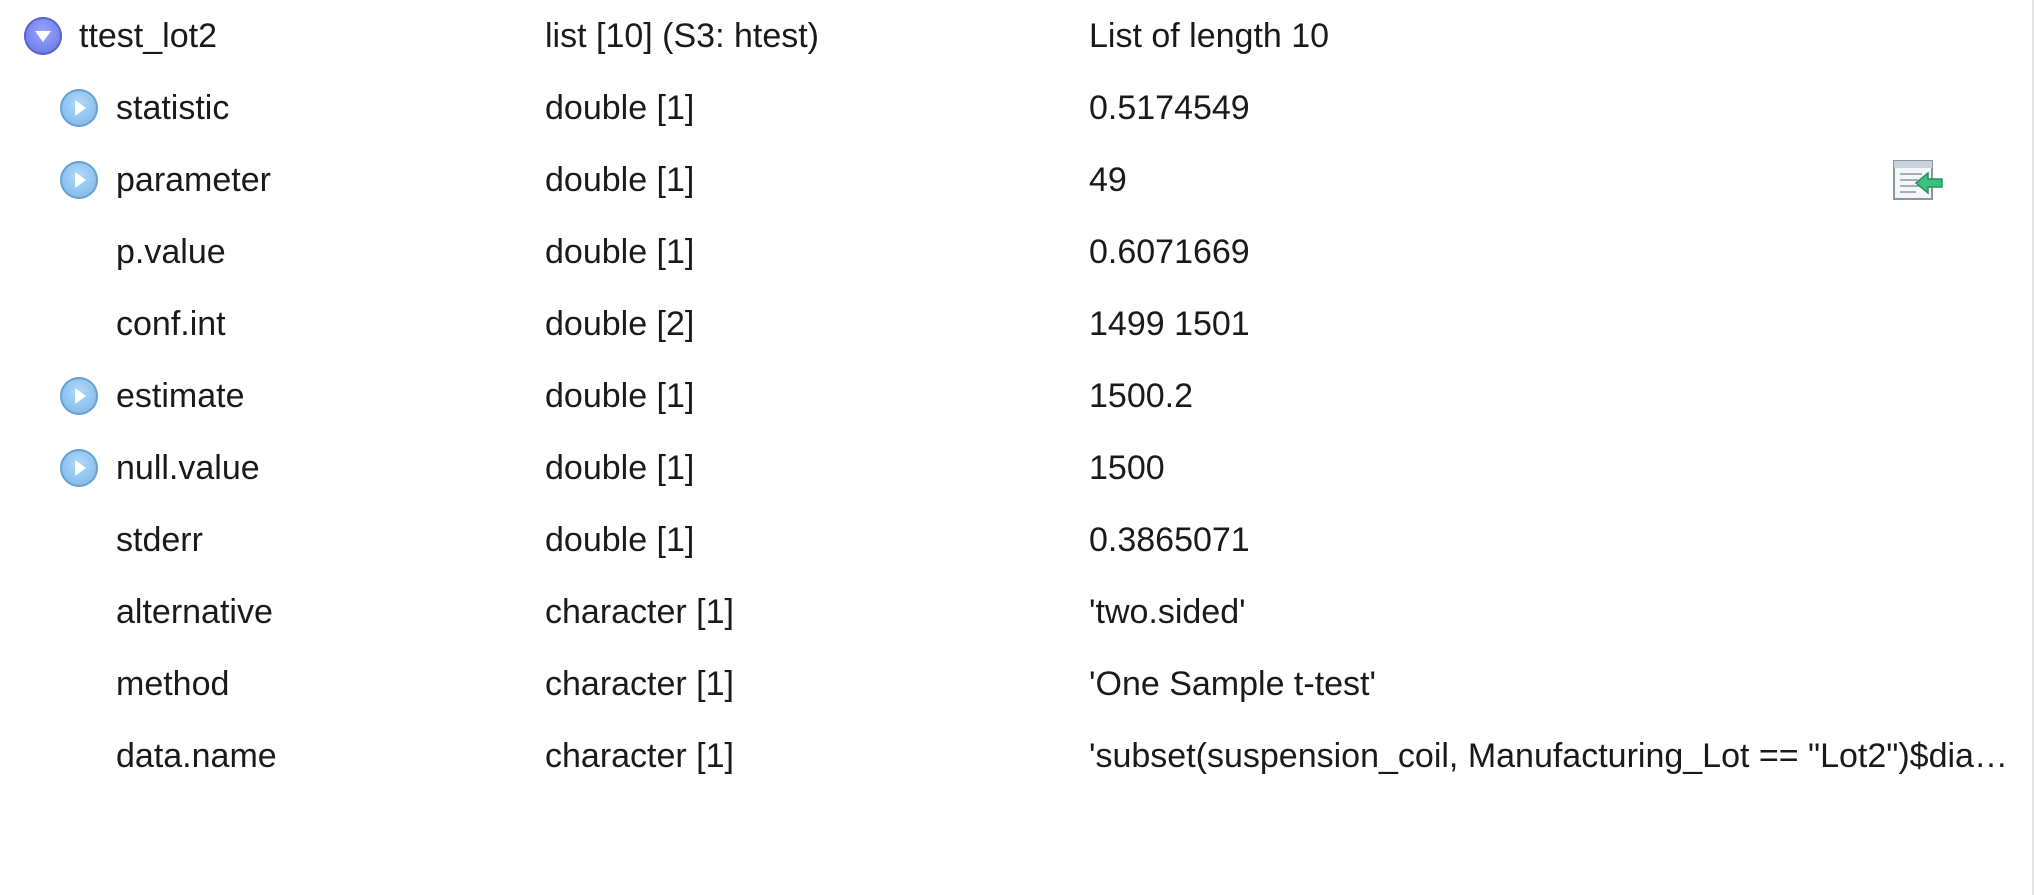  Describe the element at coordinates (1141, 396) in the screenshot. I see `object-value: 1500.2` at that location.